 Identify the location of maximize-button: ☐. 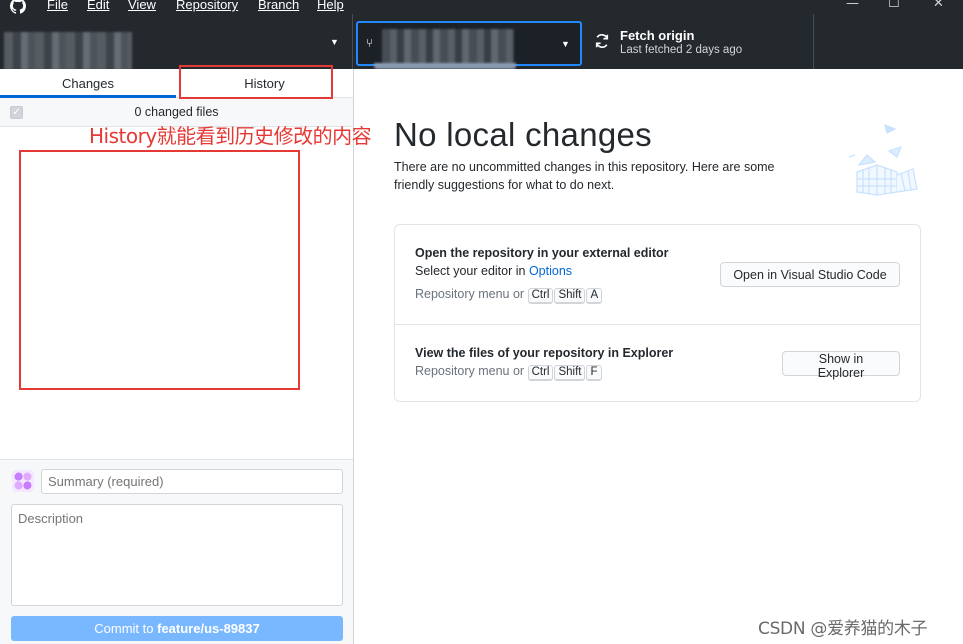
(894, 5).